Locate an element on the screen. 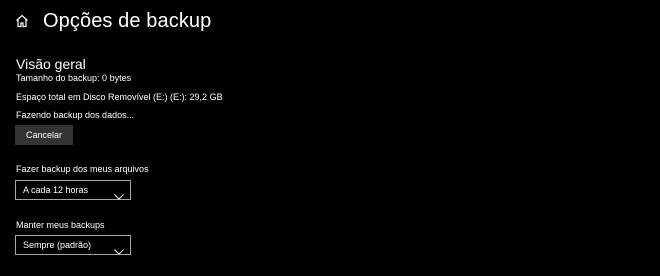  backup-frequency-label: Fazer backup dos meus arquivos is located at coordinates (82, 169).